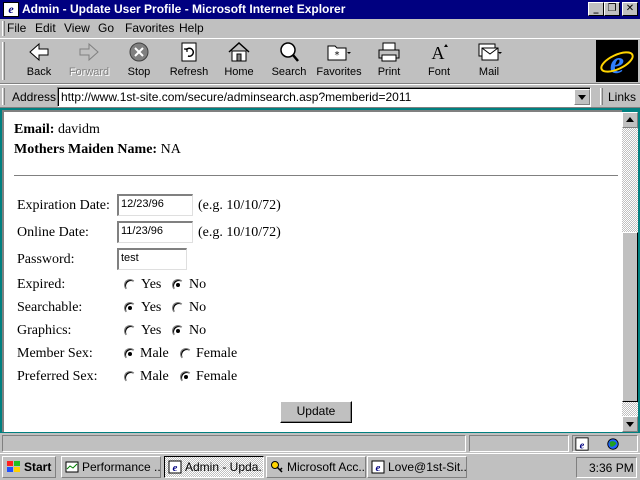 This screenshot has width=640, height=480. What do you see at coordinates (198, 330) in the screenshot?
I see `graphics-no-label: No` at bounding box center [198, 330].